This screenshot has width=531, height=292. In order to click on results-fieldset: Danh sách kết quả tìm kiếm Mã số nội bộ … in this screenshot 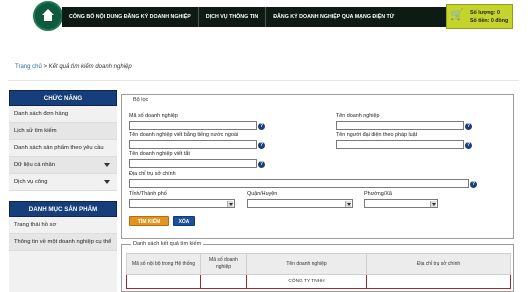, I will do `click(317, 266)`.